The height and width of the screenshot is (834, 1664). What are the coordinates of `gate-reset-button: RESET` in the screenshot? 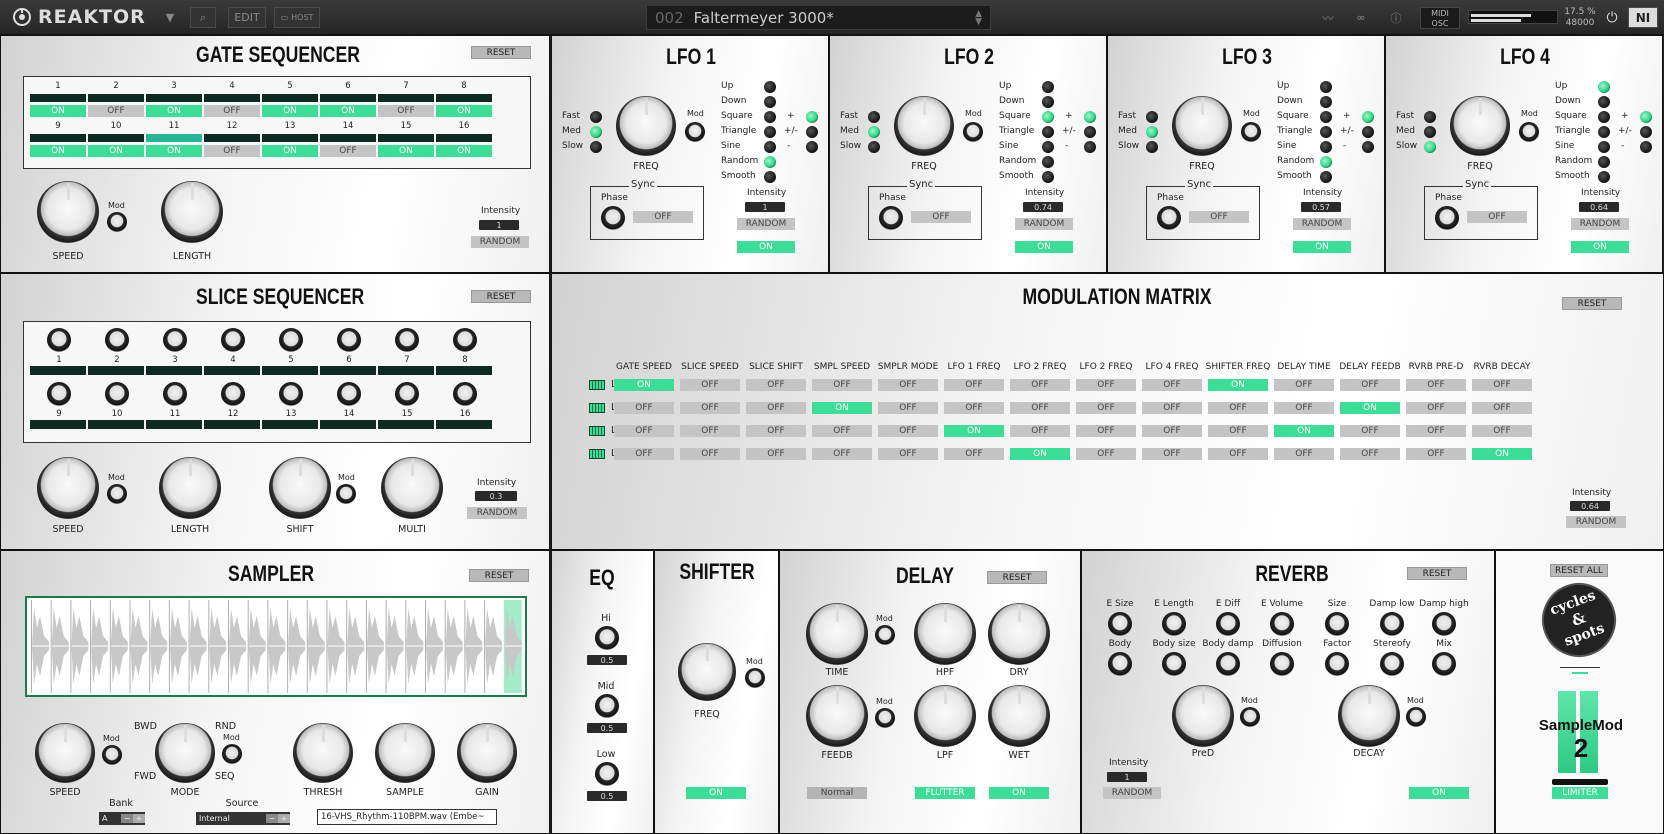 It's located at (501, 52).